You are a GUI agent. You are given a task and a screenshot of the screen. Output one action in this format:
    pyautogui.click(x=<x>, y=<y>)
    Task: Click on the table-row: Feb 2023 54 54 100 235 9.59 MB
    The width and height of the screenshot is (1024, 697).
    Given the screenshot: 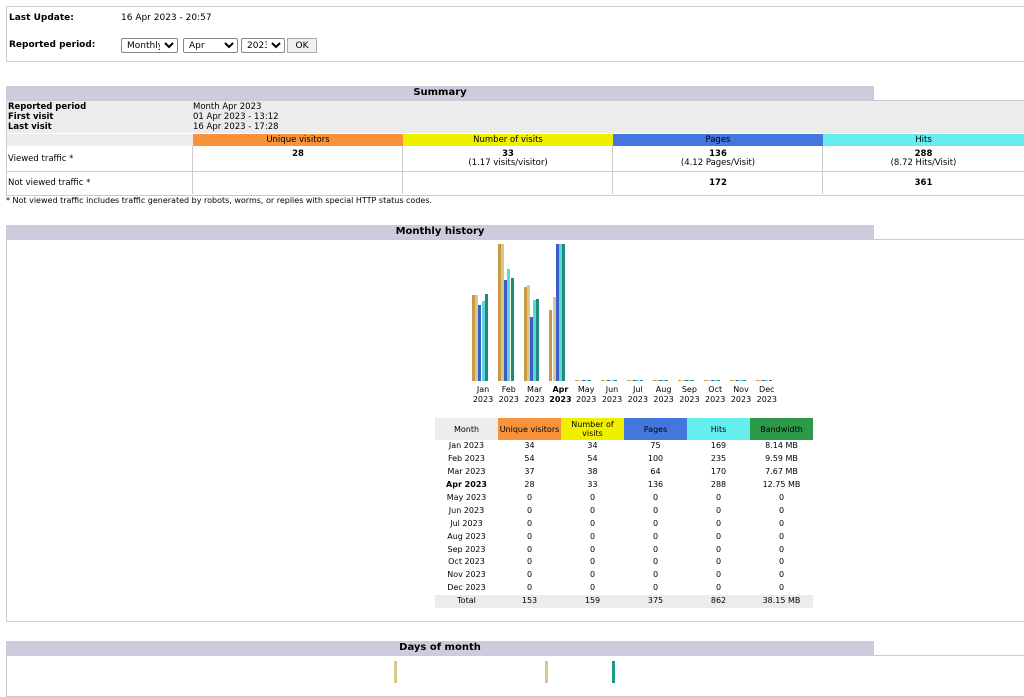 What is the action you would take?
    pyautogui.click(x=624, y=459)
    